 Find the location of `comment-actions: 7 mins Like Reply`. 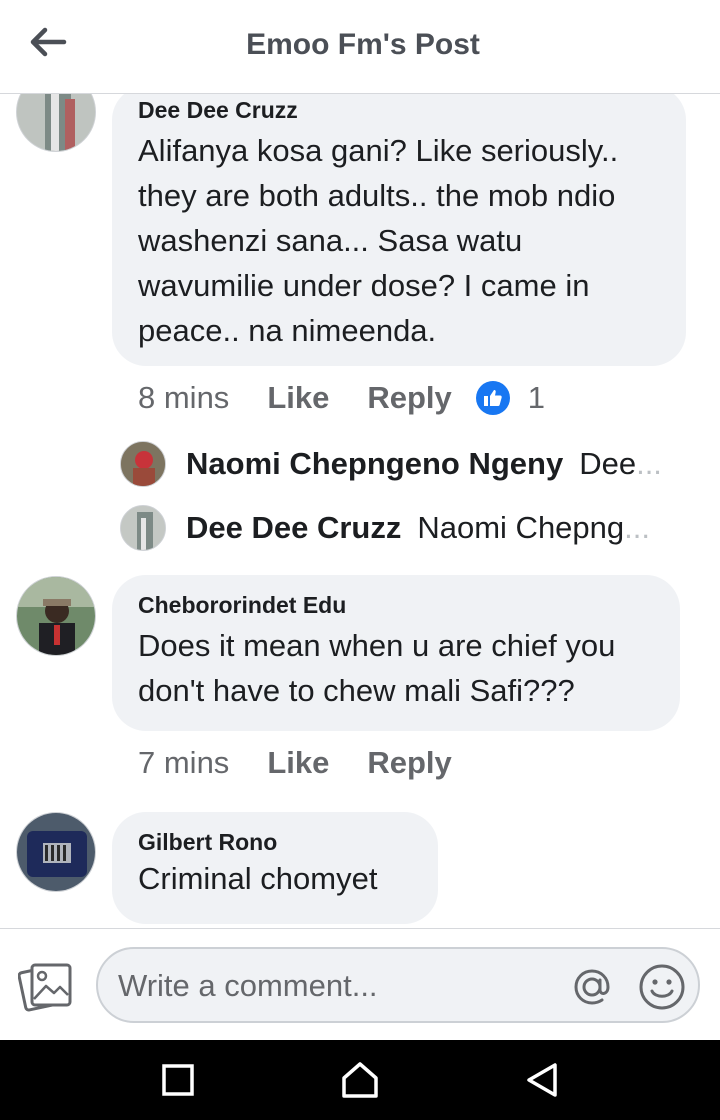

comment-actions: 7 mins Like Reply is located at coordinates (314, 763).